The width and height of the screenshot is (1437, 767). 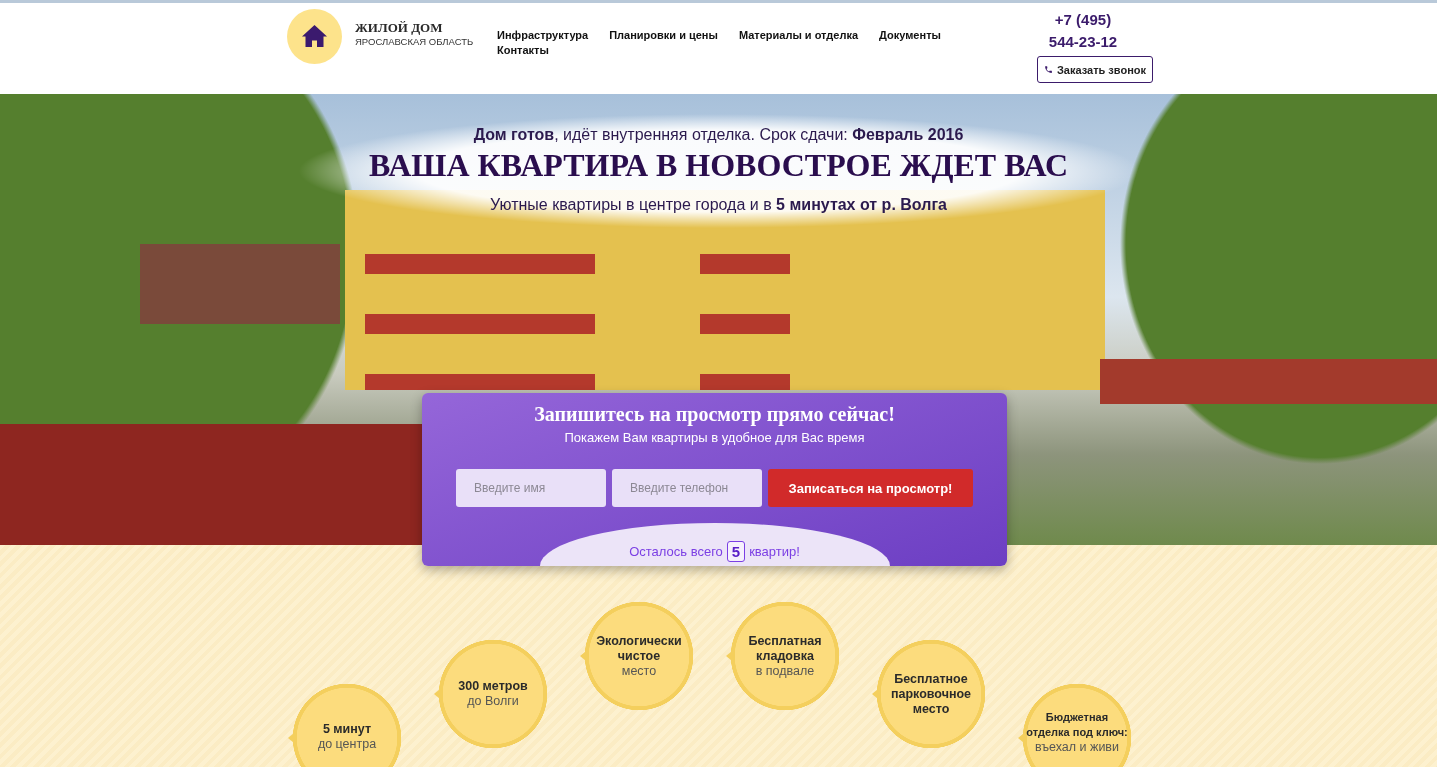 What do you see at coordinates (774, 551) in the screenshot?
I see `remaining-label: квартир!` at bounding box center [774, 551].